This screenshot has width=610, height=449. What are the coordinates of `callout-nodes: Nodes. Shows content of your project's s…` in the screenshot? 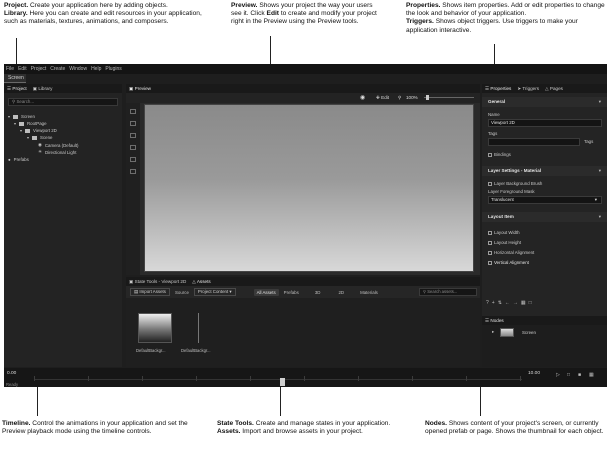 It's located at (514, 428).